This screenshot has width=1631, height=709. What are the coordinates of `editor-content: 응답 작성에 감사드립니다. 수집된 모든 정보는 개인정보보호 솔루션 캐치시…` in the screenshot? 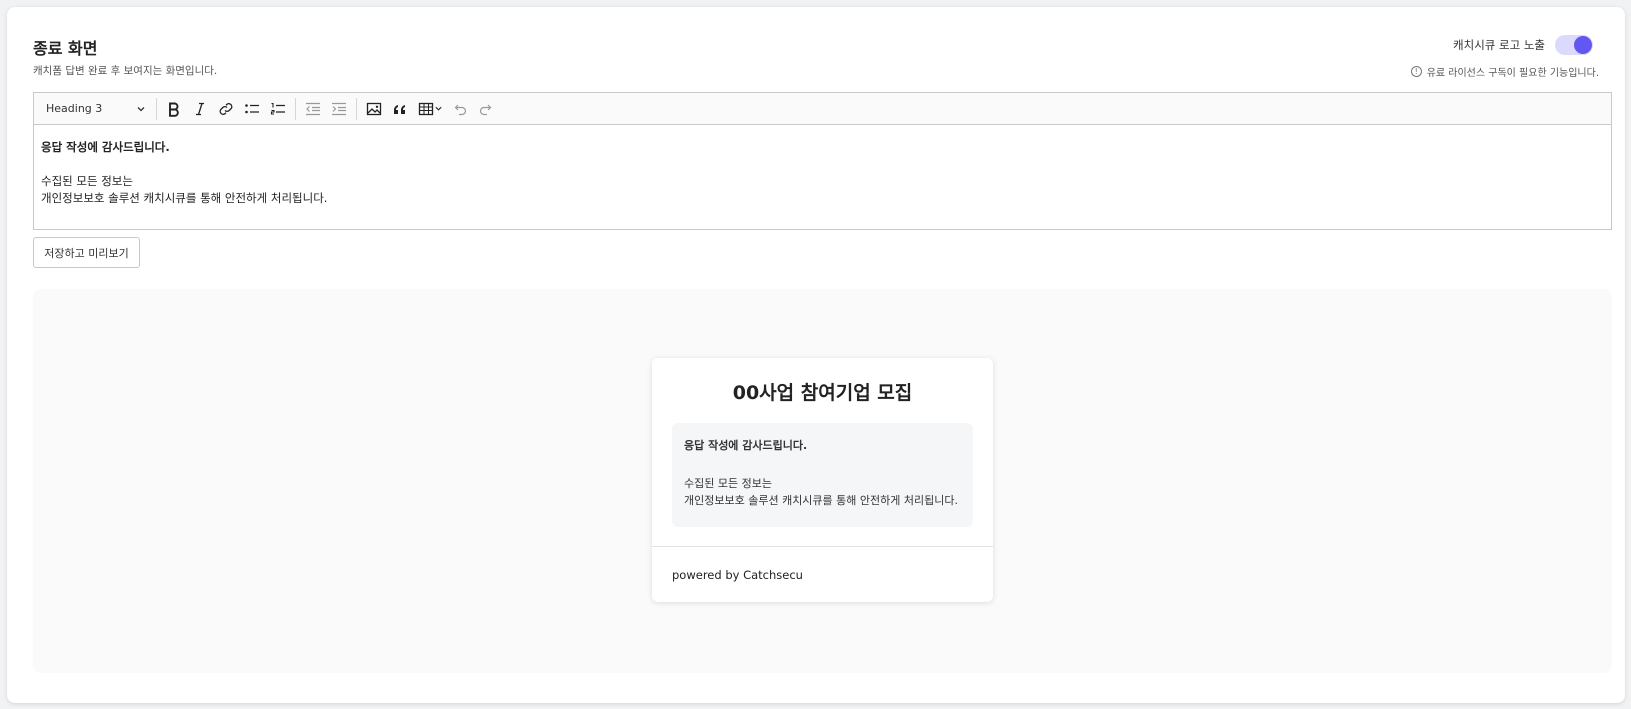 It's located at (822, 173).